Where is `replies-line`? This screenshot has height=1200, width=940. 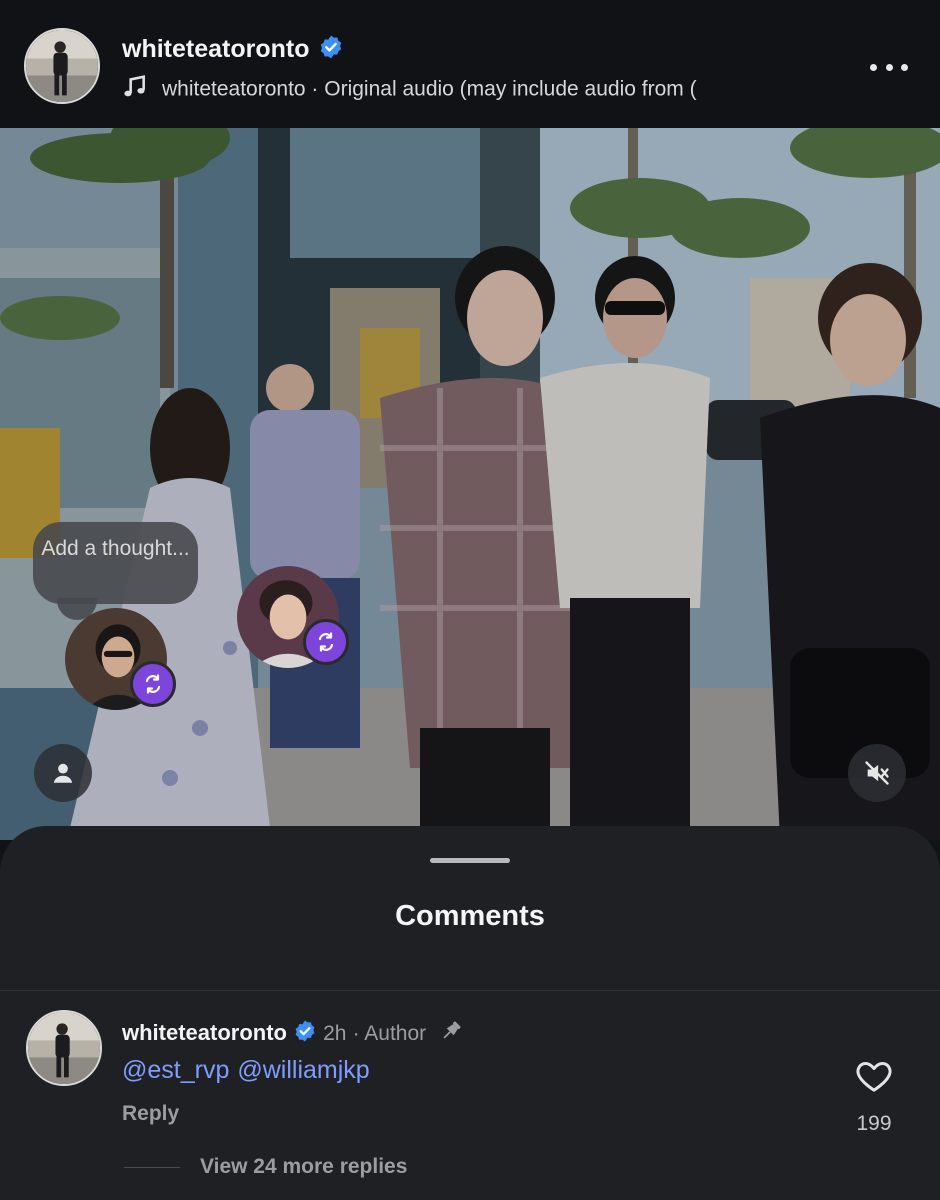
replies-line is located at coordinates (152, 1167).